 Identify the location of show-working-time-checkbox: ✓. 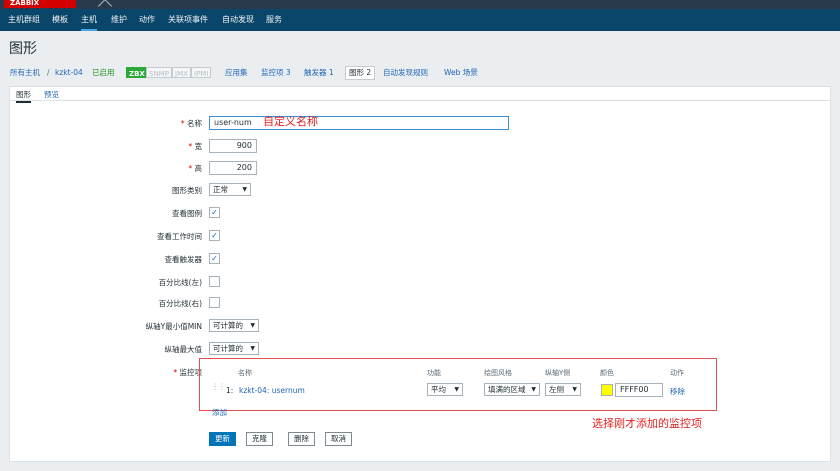
(214, 235).